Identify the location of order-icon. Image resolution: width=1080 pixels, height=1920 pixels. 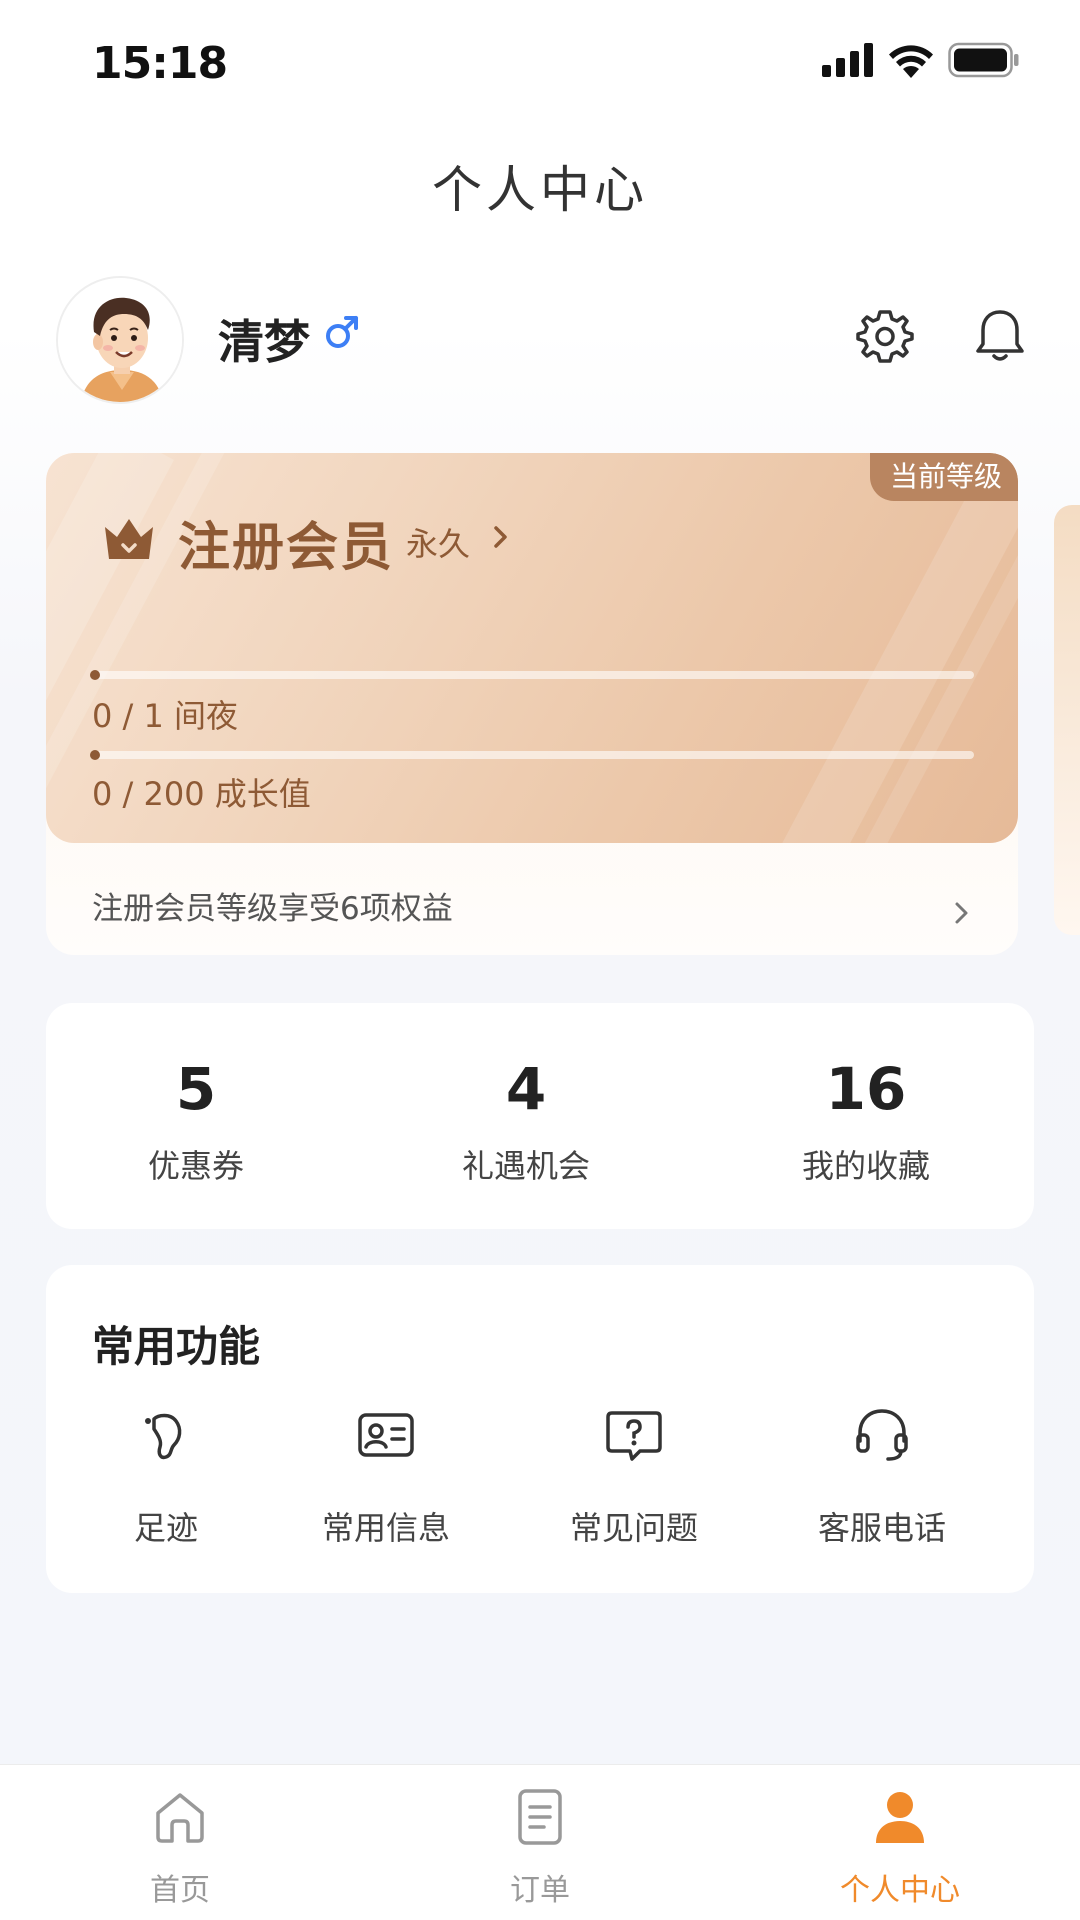
(540, 1817).